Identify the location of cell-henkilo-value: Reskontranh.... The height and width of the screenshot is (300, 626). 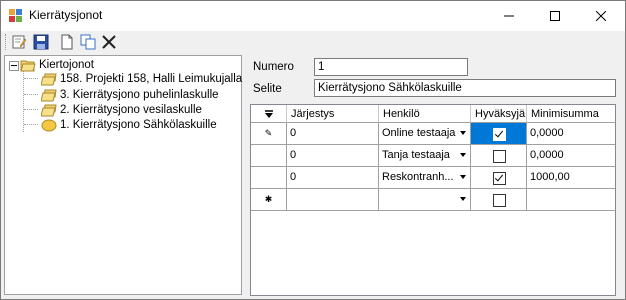
(418, 177).